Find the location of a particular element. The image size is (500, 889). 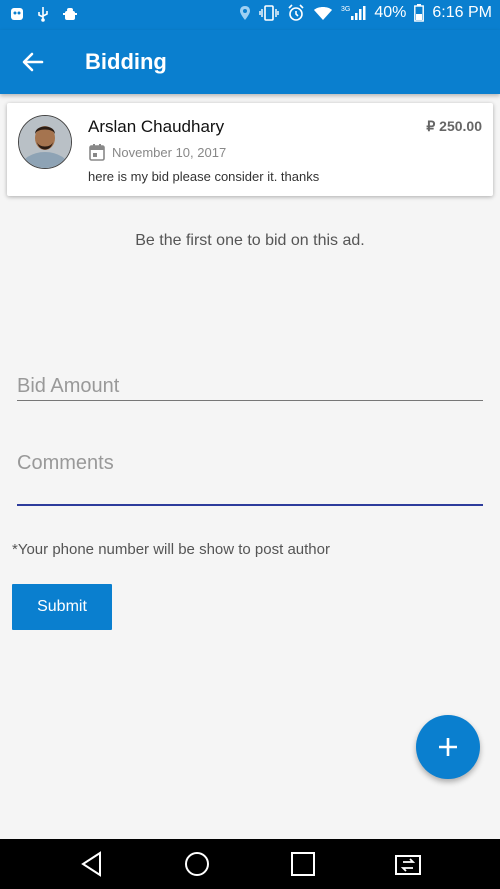

add-bid-fab is located at coordinates (448, 747).